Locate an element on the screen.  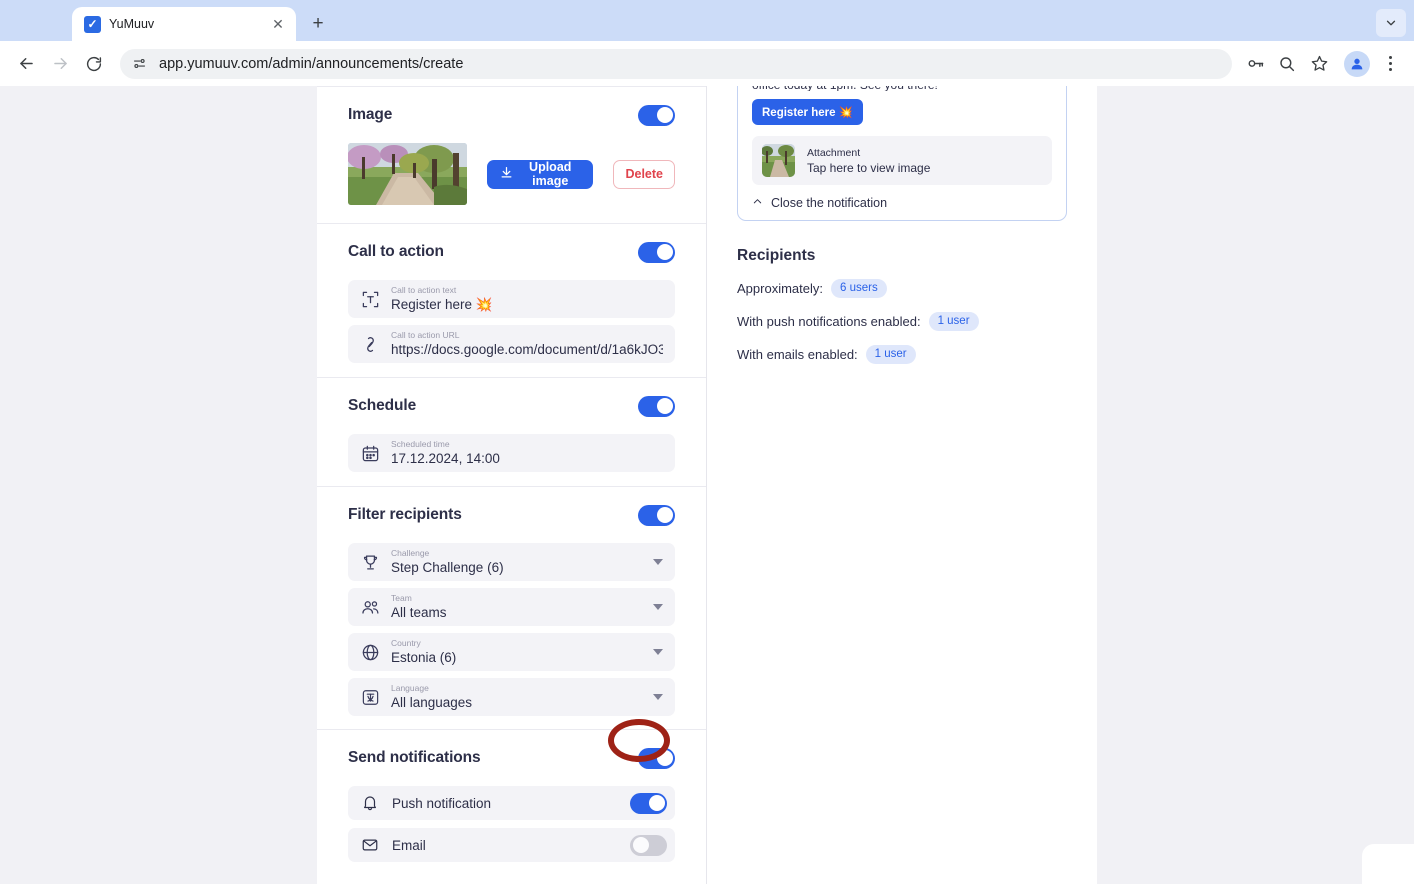
toggle-schedule is located at coordinates (656, 406).